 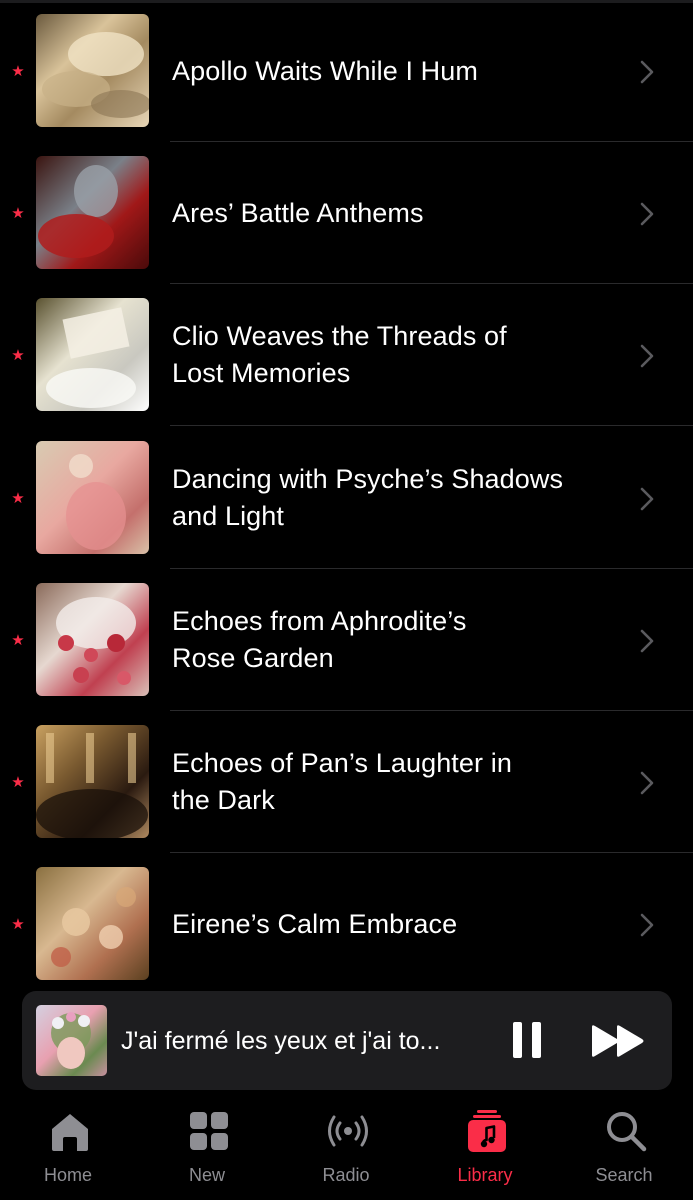 I want to click on pause-icon, so click(x=527, y=1040).